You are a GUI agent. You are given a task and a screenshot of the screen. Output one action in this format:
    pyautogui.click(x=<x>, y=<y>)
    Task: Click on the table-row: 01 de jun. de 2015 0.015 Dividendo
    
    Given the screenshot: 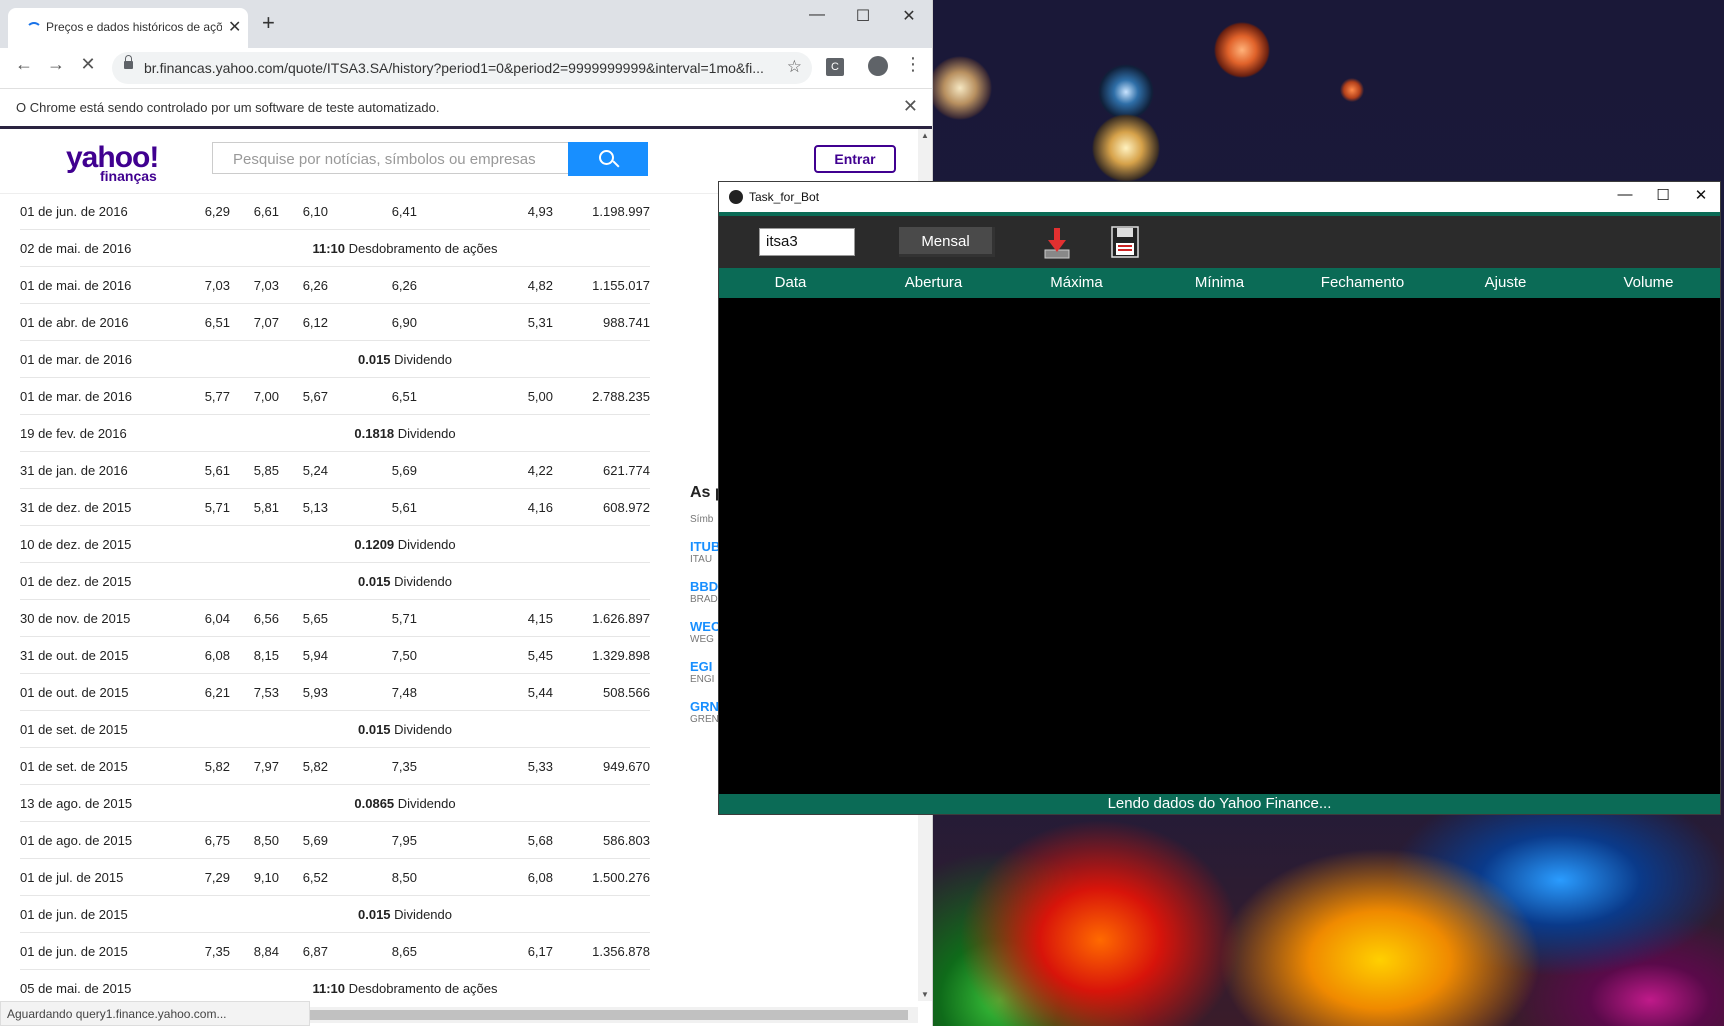 What is the action you would take?
    pyautogui.click(x=335, y=914)
    